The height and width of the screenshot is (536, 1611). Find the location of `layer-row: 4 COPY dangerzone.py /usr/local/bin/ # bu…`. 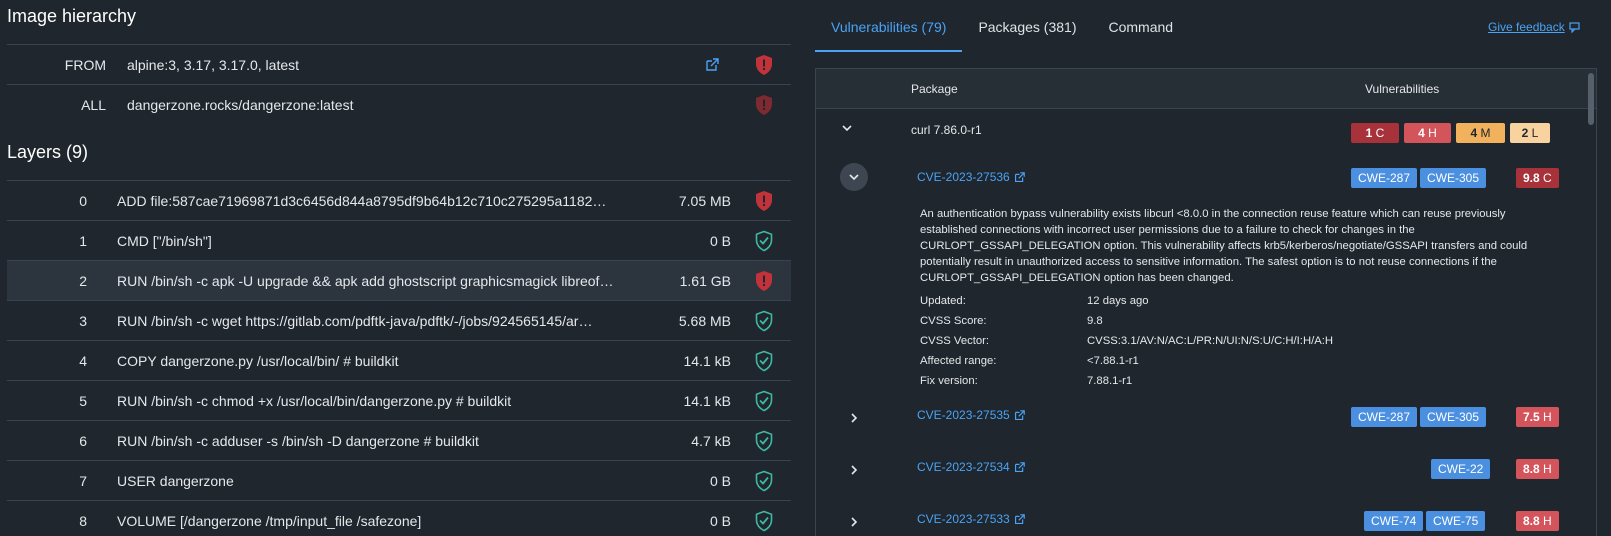

layer-row: 4 COPY dangerzone.py /usr/local/bin/ # bu… is located at coordinates (399, 360).